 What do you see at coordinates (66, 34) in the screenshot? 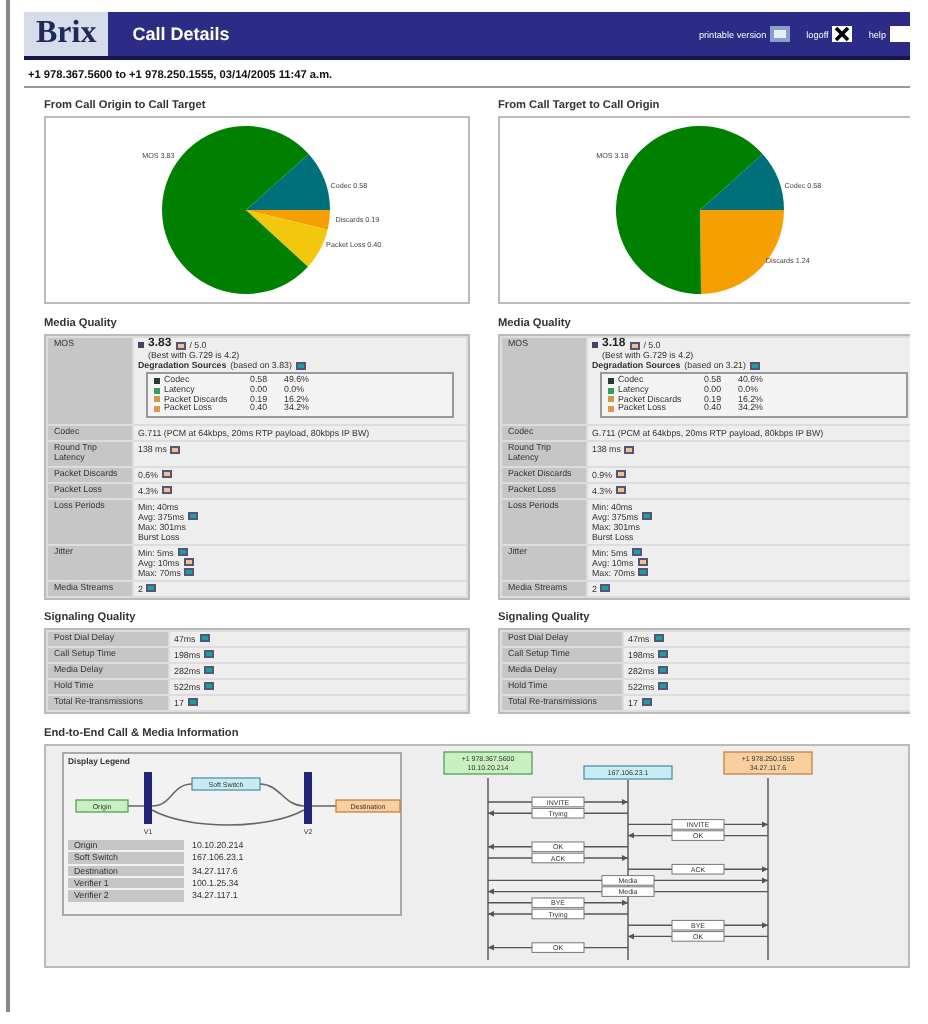
I see `logo: Brix` at bounding box center [66, 34].